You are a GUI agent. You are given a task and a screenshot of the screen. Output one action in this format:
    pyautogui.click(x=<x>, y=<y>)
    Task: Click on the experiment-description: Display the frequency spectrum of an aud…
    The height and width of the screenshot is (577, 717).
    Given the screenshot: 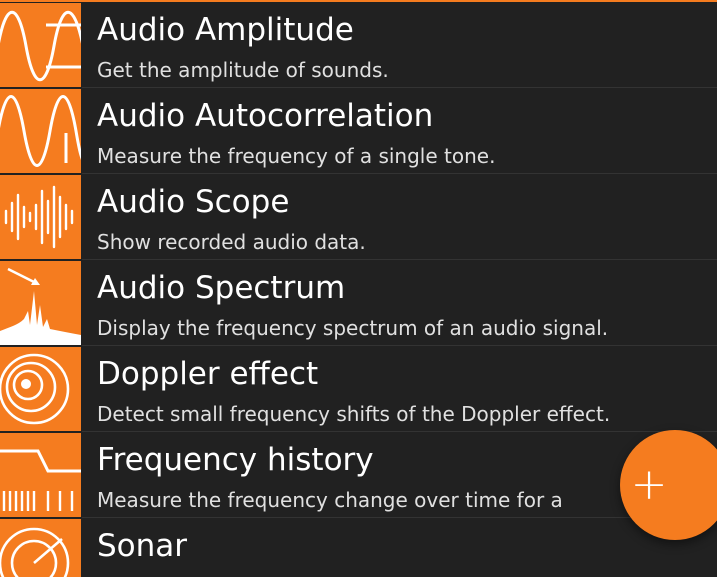 What is the action you would take?
    pyautogui.click(x=353, y=328)
    